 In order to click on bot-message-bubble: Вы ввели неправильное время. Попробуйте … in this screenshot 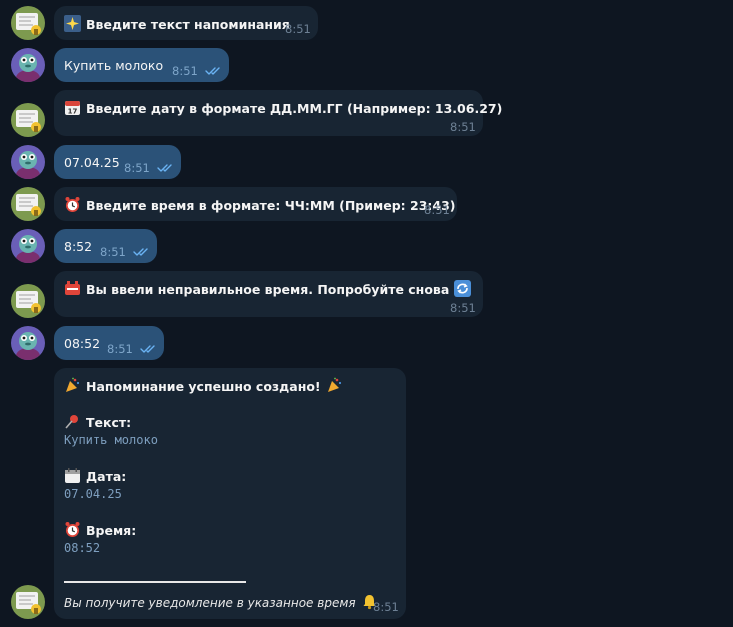, I will do `click(268, 294)`.